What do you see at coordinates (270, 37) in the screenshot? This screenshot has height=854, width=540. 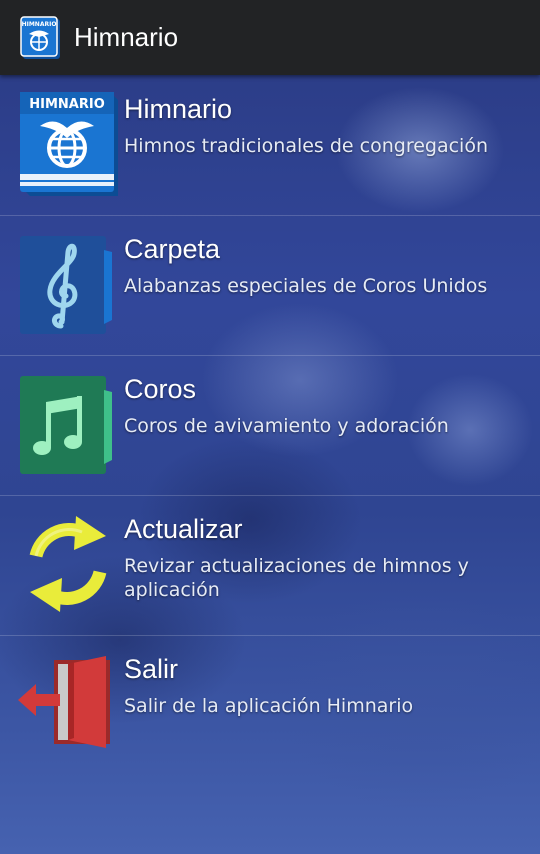 I see `action-bar: HIMNARIO Himnario` at bounding box center [270, 37].